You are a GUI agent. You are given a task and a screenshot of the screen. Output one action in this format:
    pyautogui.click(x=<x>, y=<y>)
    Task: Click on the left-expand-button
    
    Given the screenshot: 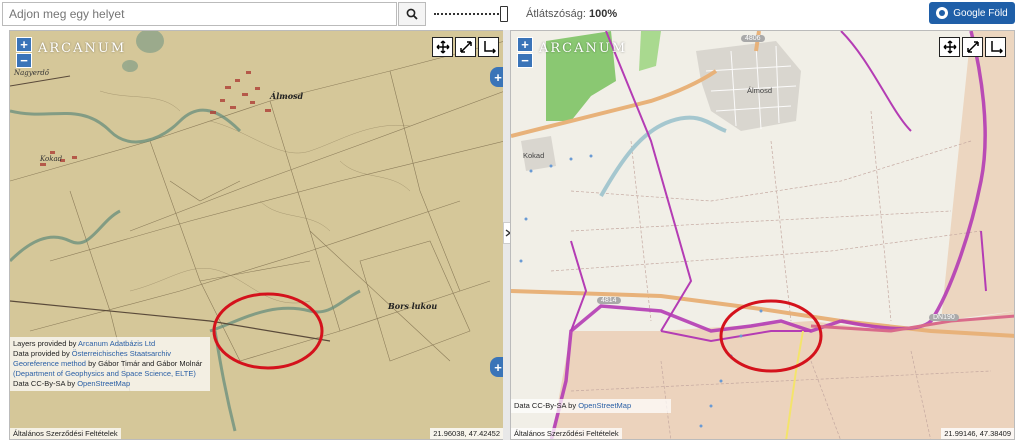 What is the action you would take?
    pyautogui.click(x=465, y=47)
    